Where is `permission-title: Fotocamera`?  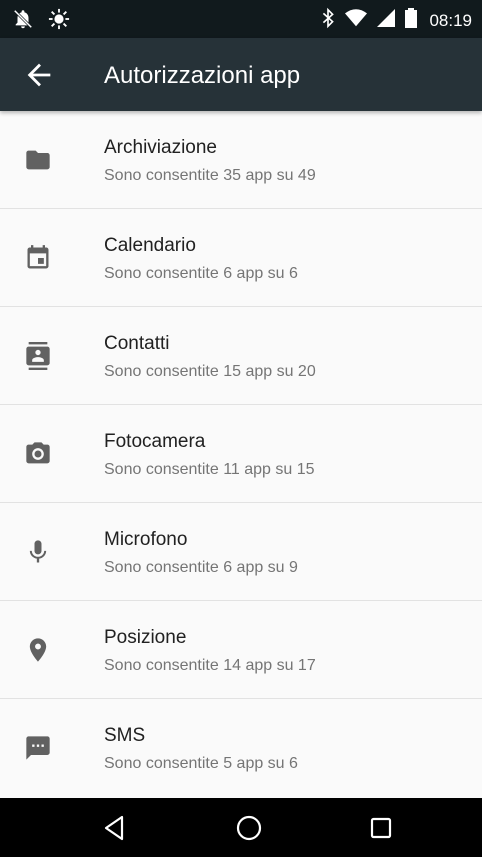 permission-title: Fotocamera is located at coordinates (155, 441).